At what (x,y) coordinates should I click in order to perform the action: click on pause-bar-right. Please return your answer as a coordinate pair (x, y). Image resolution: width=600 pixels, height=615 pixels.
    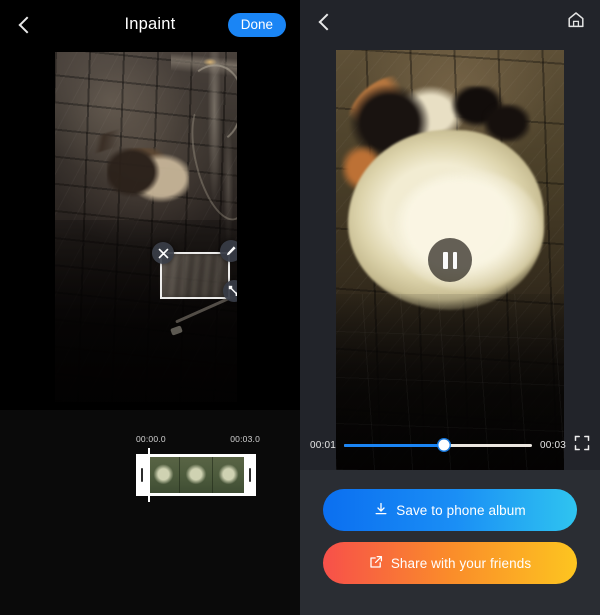
    Looking at the image, I should click on (454, 260).